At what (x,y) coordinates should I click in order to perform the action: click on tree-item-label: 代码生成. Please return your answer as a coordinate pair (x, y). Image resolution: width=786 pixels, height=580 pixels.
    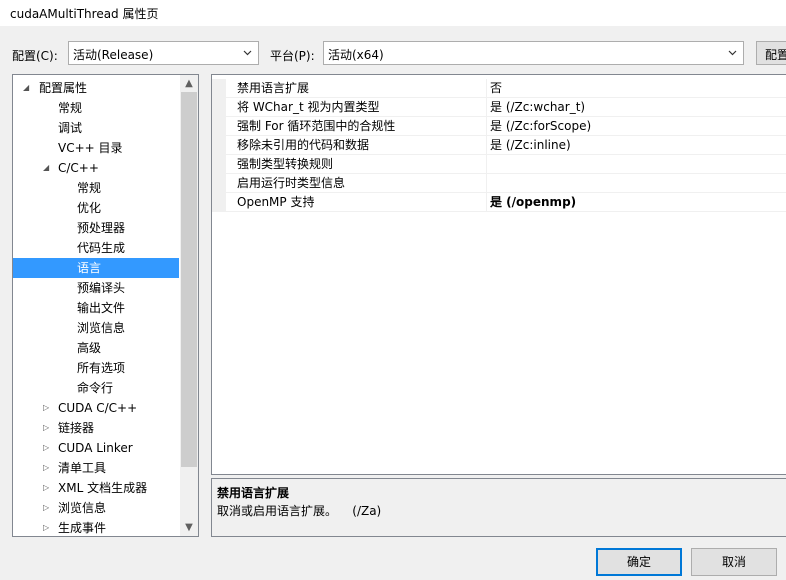
    Looking at the image, I should click on (101, 248).